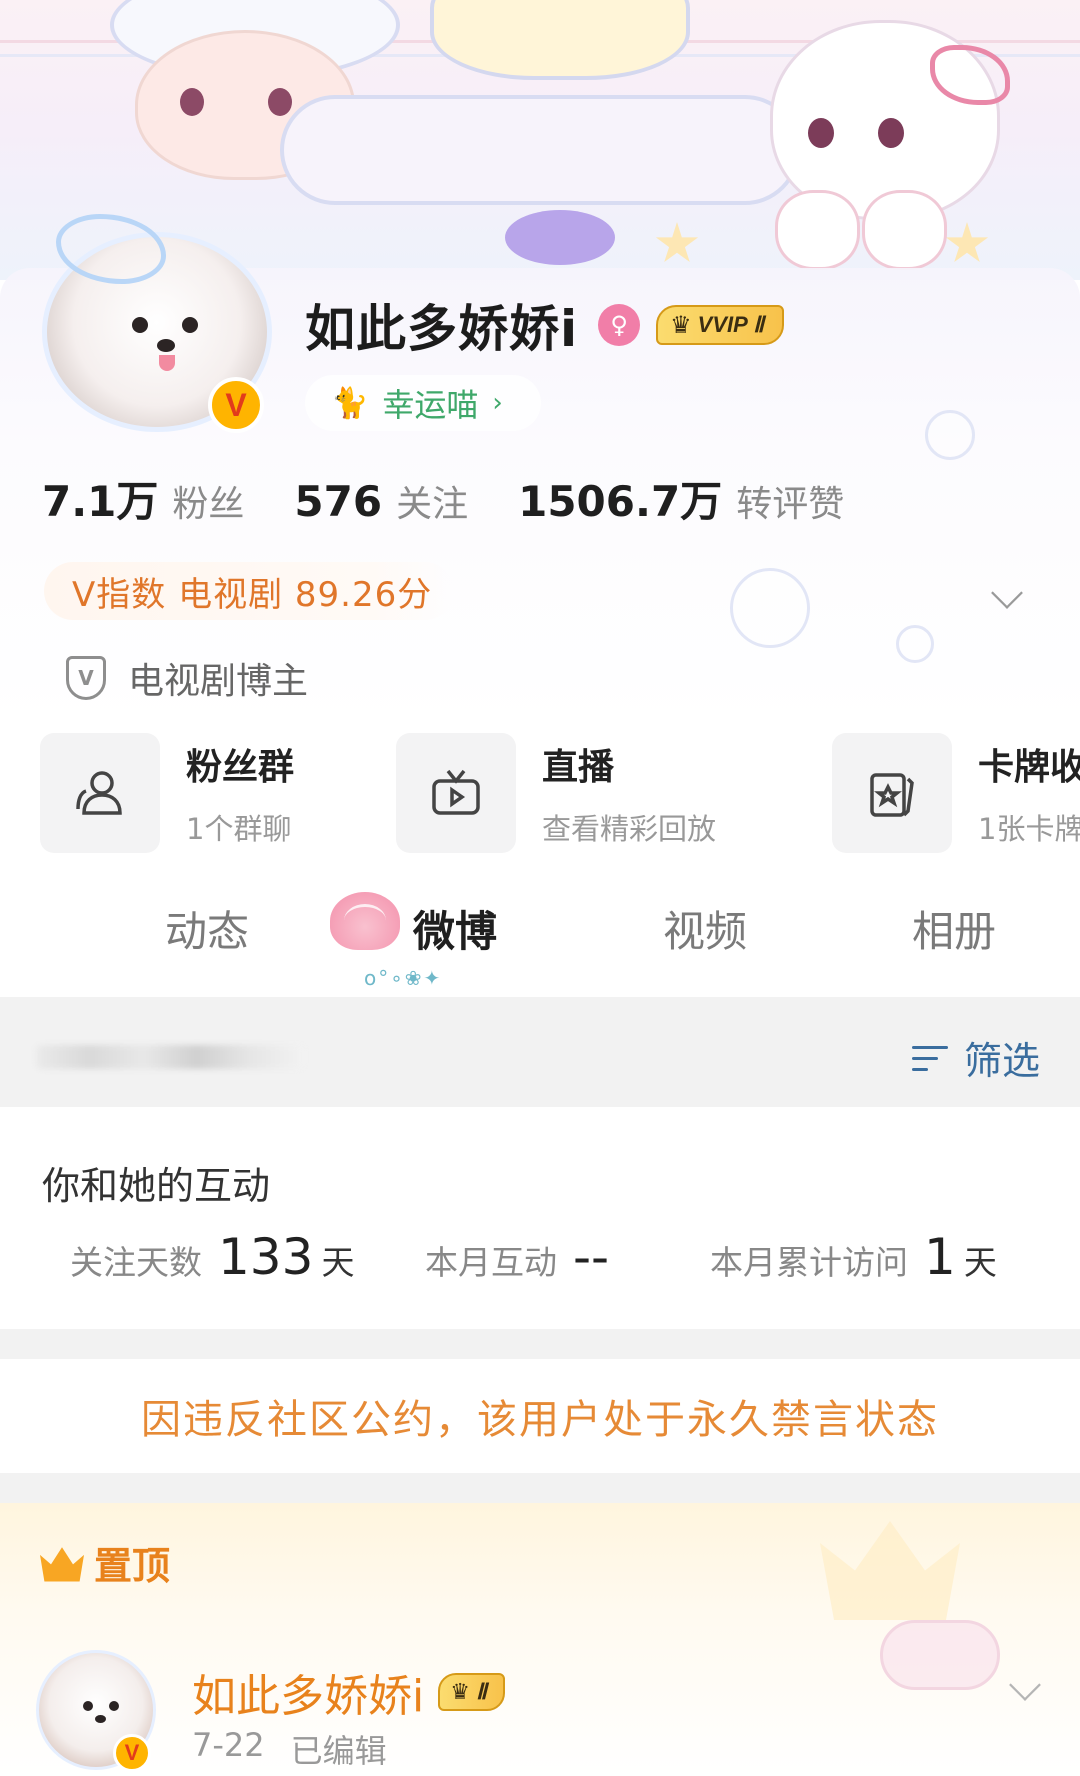 This screenshot has height=1776, width=1080. I want to click on pinned-label-text: 置顶, so click(132, 1566).